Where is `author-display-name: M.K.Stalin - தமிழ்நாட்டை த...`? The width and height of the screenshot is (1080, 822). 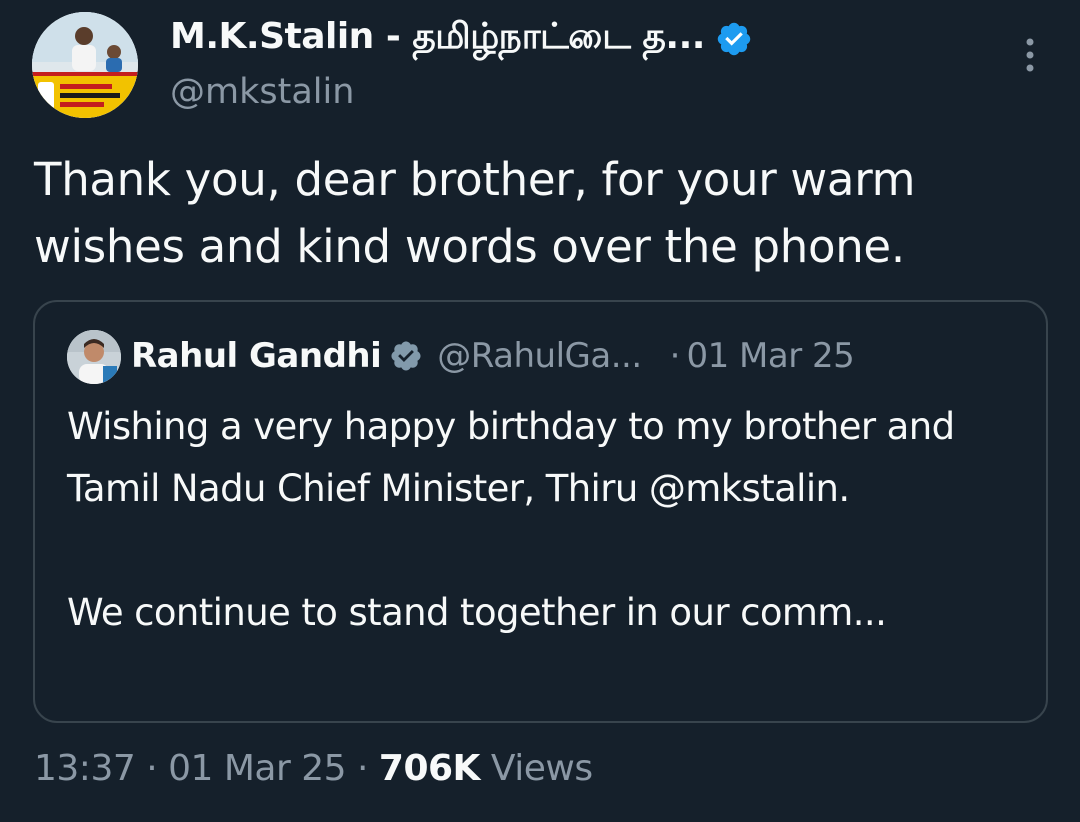
author-display-name: M.K.Stalin - தமிழ்நாட்டை த... is located at coordinates (437, 39).